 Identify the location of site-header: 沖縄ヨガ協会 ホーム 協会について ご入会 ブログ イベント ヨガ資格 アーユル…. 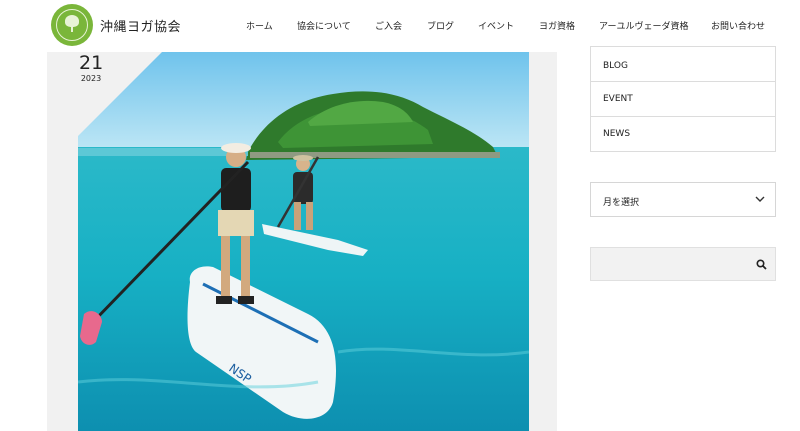
(400, 26).